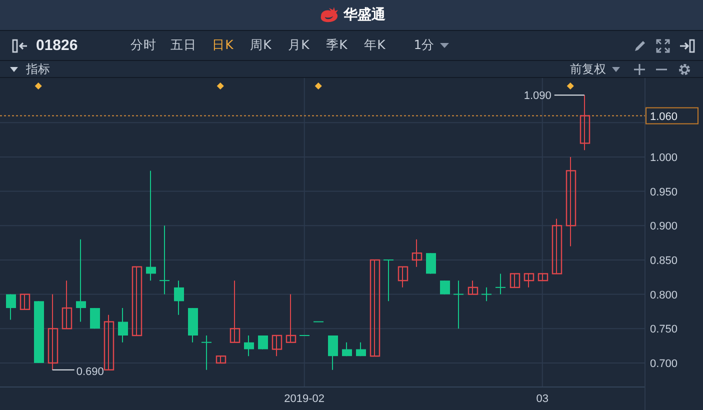 This screenshot has height=410, width=703. What do you see at coordinates (337, 45) in the screenshot?
I see `period-tab: 季K` at bounding box center [337, 45].